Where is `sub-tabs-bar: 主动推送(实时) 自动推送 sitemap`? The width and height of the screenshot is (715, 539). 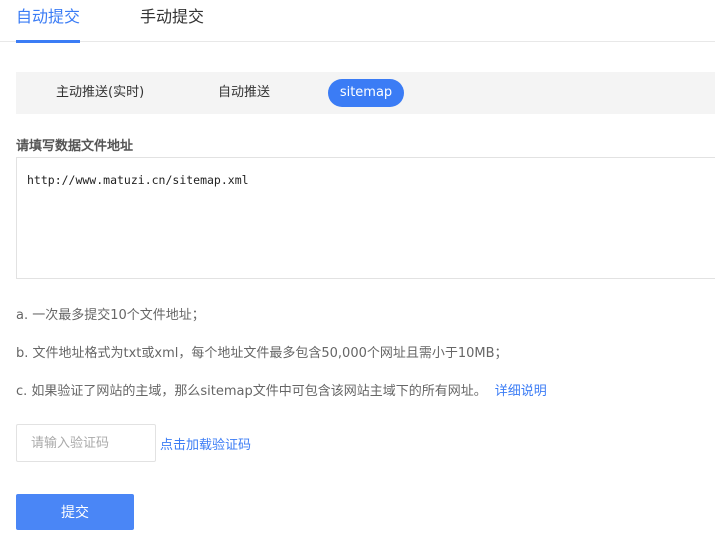
sub-tabs-bar: 主动推送(实时) 自动推送 sitemap is located at coordinates (365, 93).